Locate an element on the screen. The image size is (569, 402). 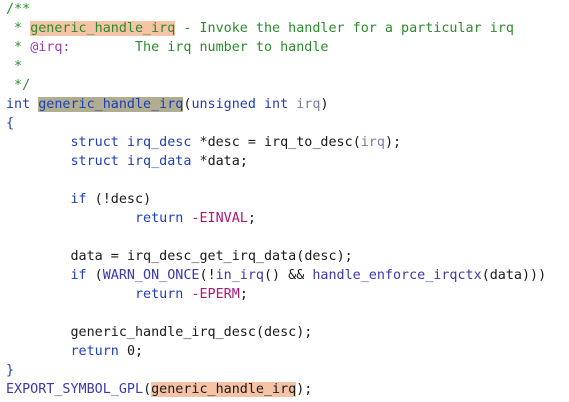
code-token: irq_data is located at coordinates (159, 161).